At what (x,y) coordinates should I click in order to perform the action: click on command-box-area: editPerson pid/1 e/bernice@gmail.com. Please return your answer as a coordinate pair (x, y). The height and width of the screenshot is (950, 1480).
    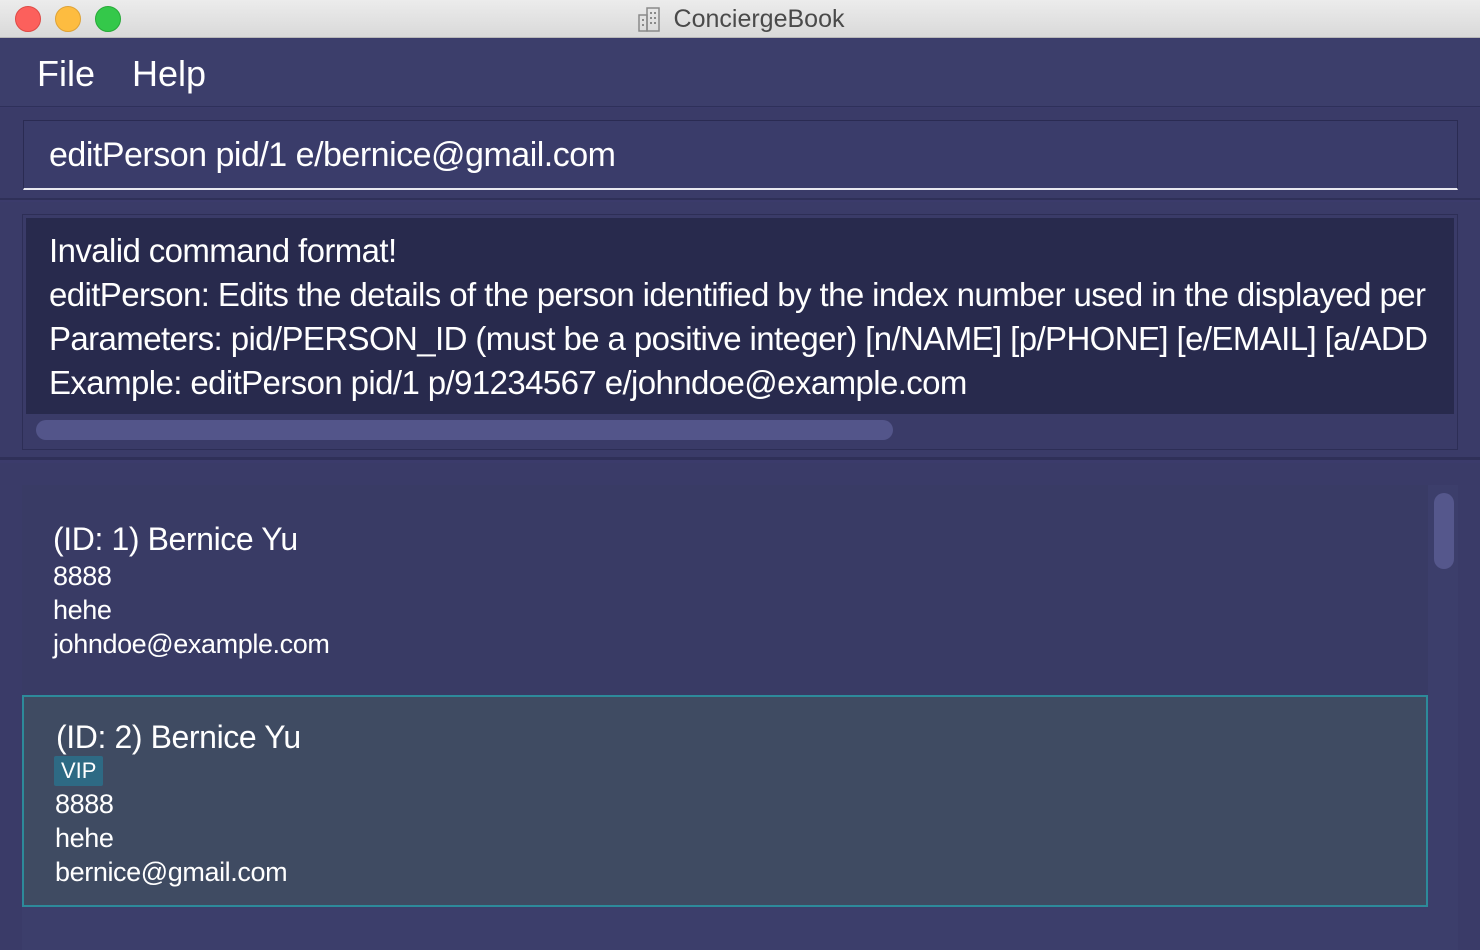
    Looking at the image, I should click on (740, 154).